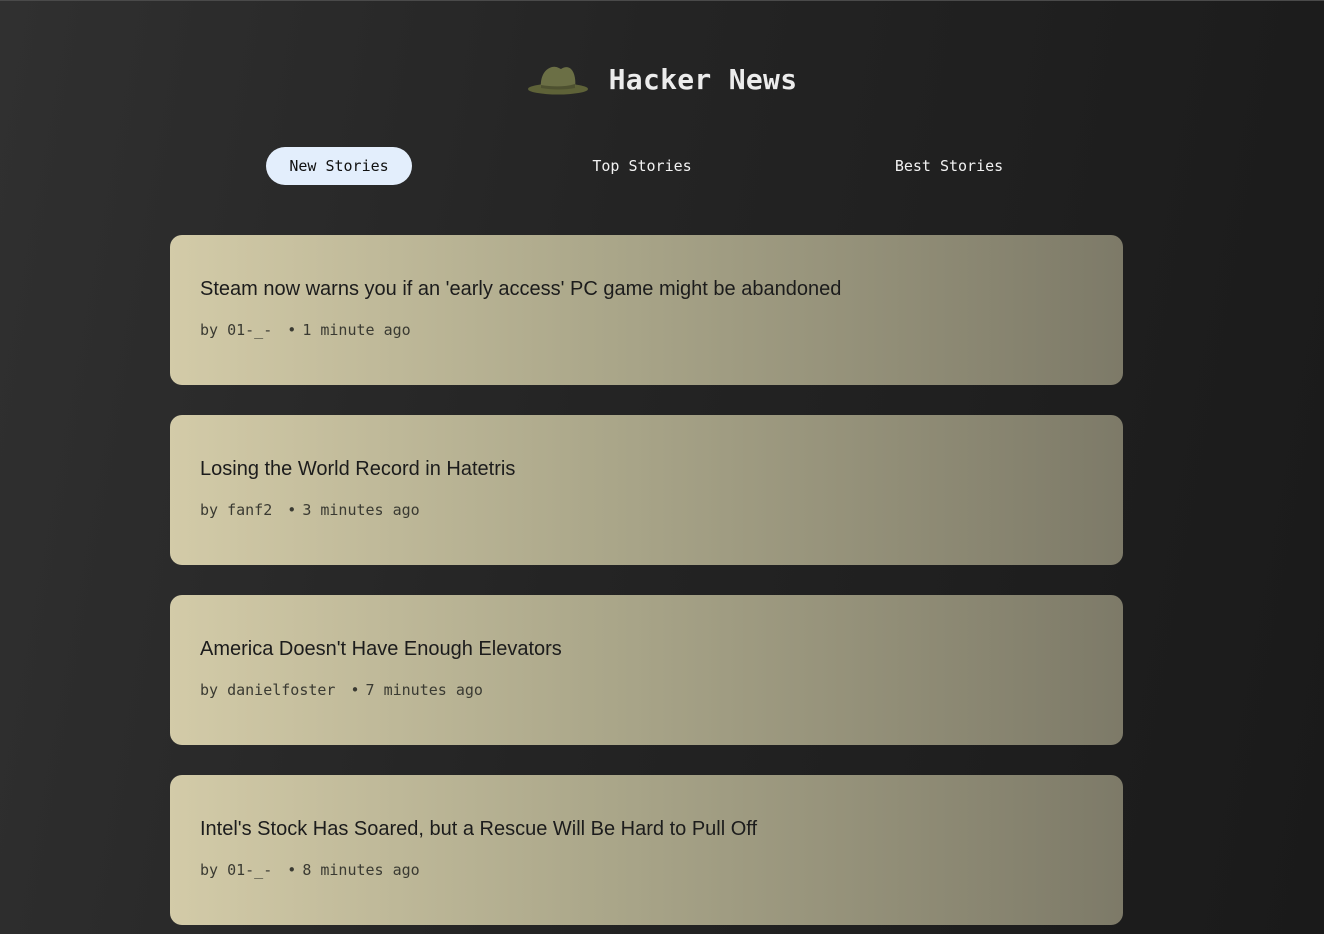 The image size is (1324, 934). I want to click on story-meta: by 01-_- • 8 minutes ago, so click(310, 870).